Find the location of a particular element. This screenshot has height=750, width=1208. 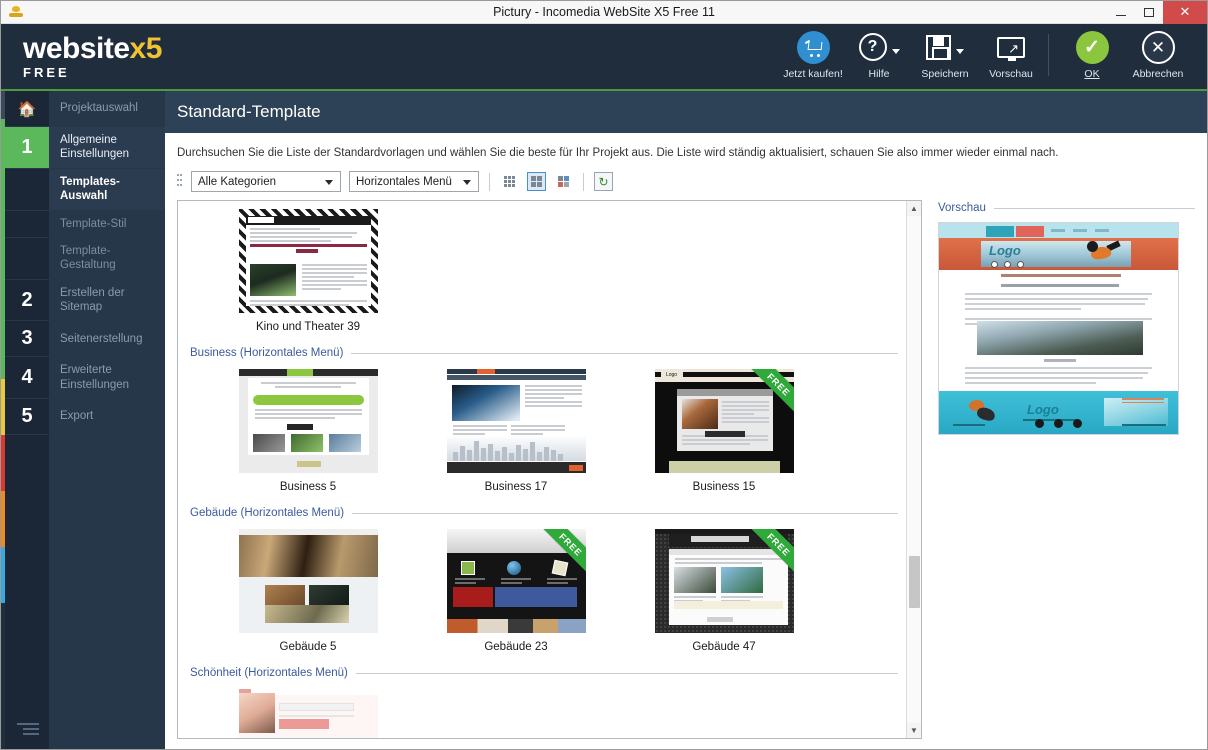

preview-footer-heading is located at coordinates (1143, 400).